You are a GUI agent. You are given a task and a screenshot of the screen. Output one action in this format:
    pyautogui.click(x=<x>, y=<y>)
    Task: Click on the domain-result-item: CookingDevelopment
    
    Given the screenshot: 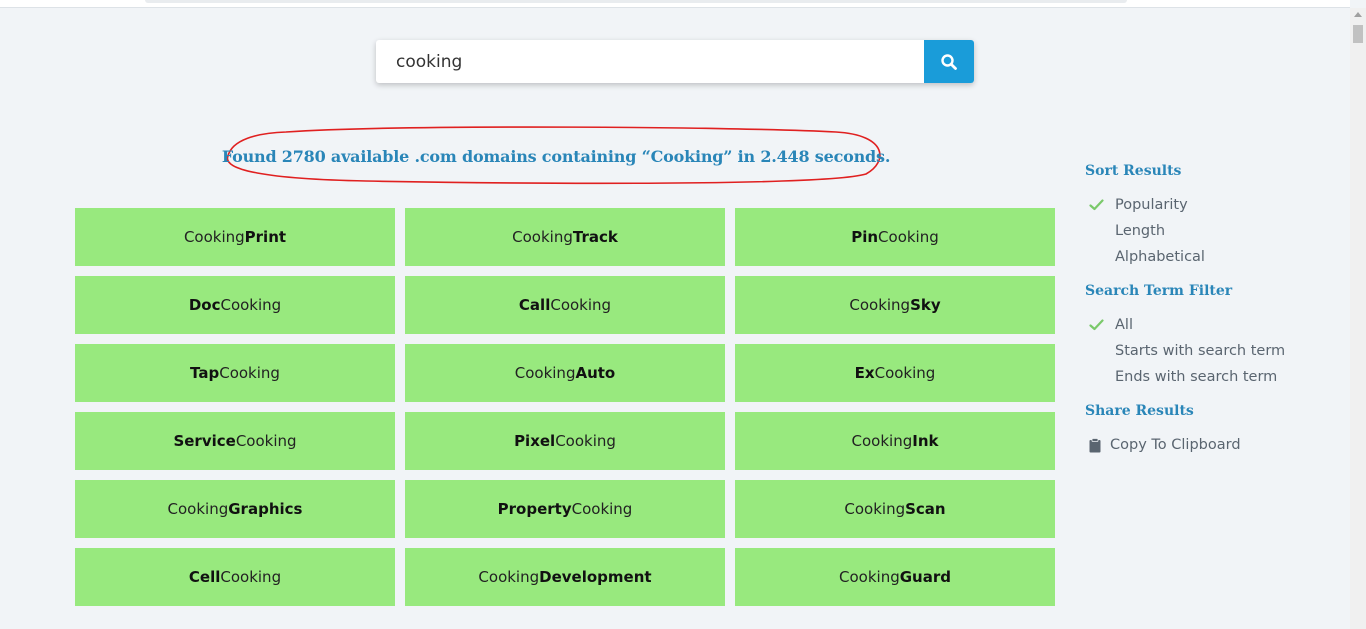 What is the action you would take?
    pyautogui.click(x=565, y=577)
    